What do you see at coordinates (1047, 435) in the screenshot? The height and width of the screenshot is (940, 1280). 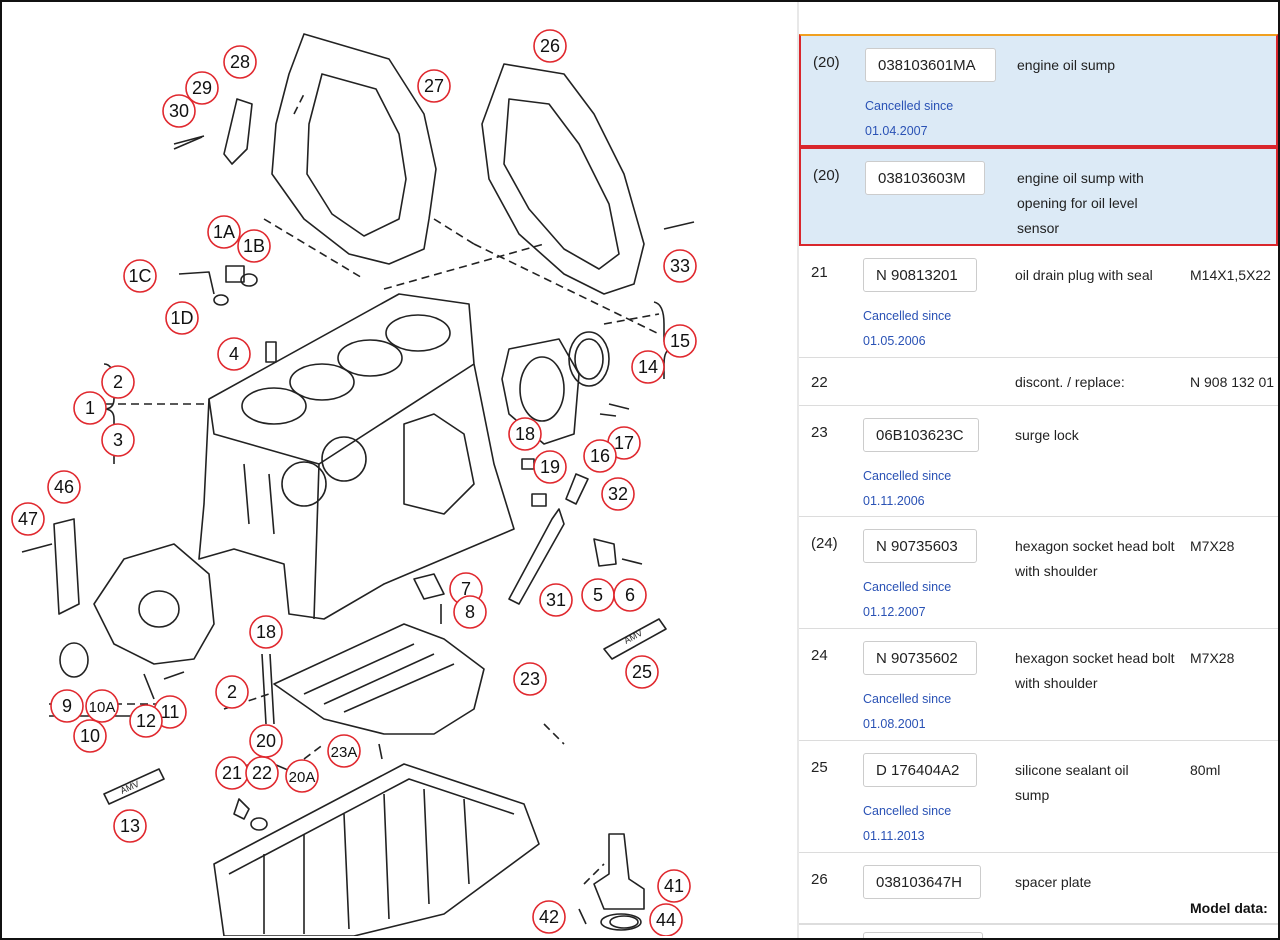 I see `part-description: surge lock` at bounding box center [1047, 435].